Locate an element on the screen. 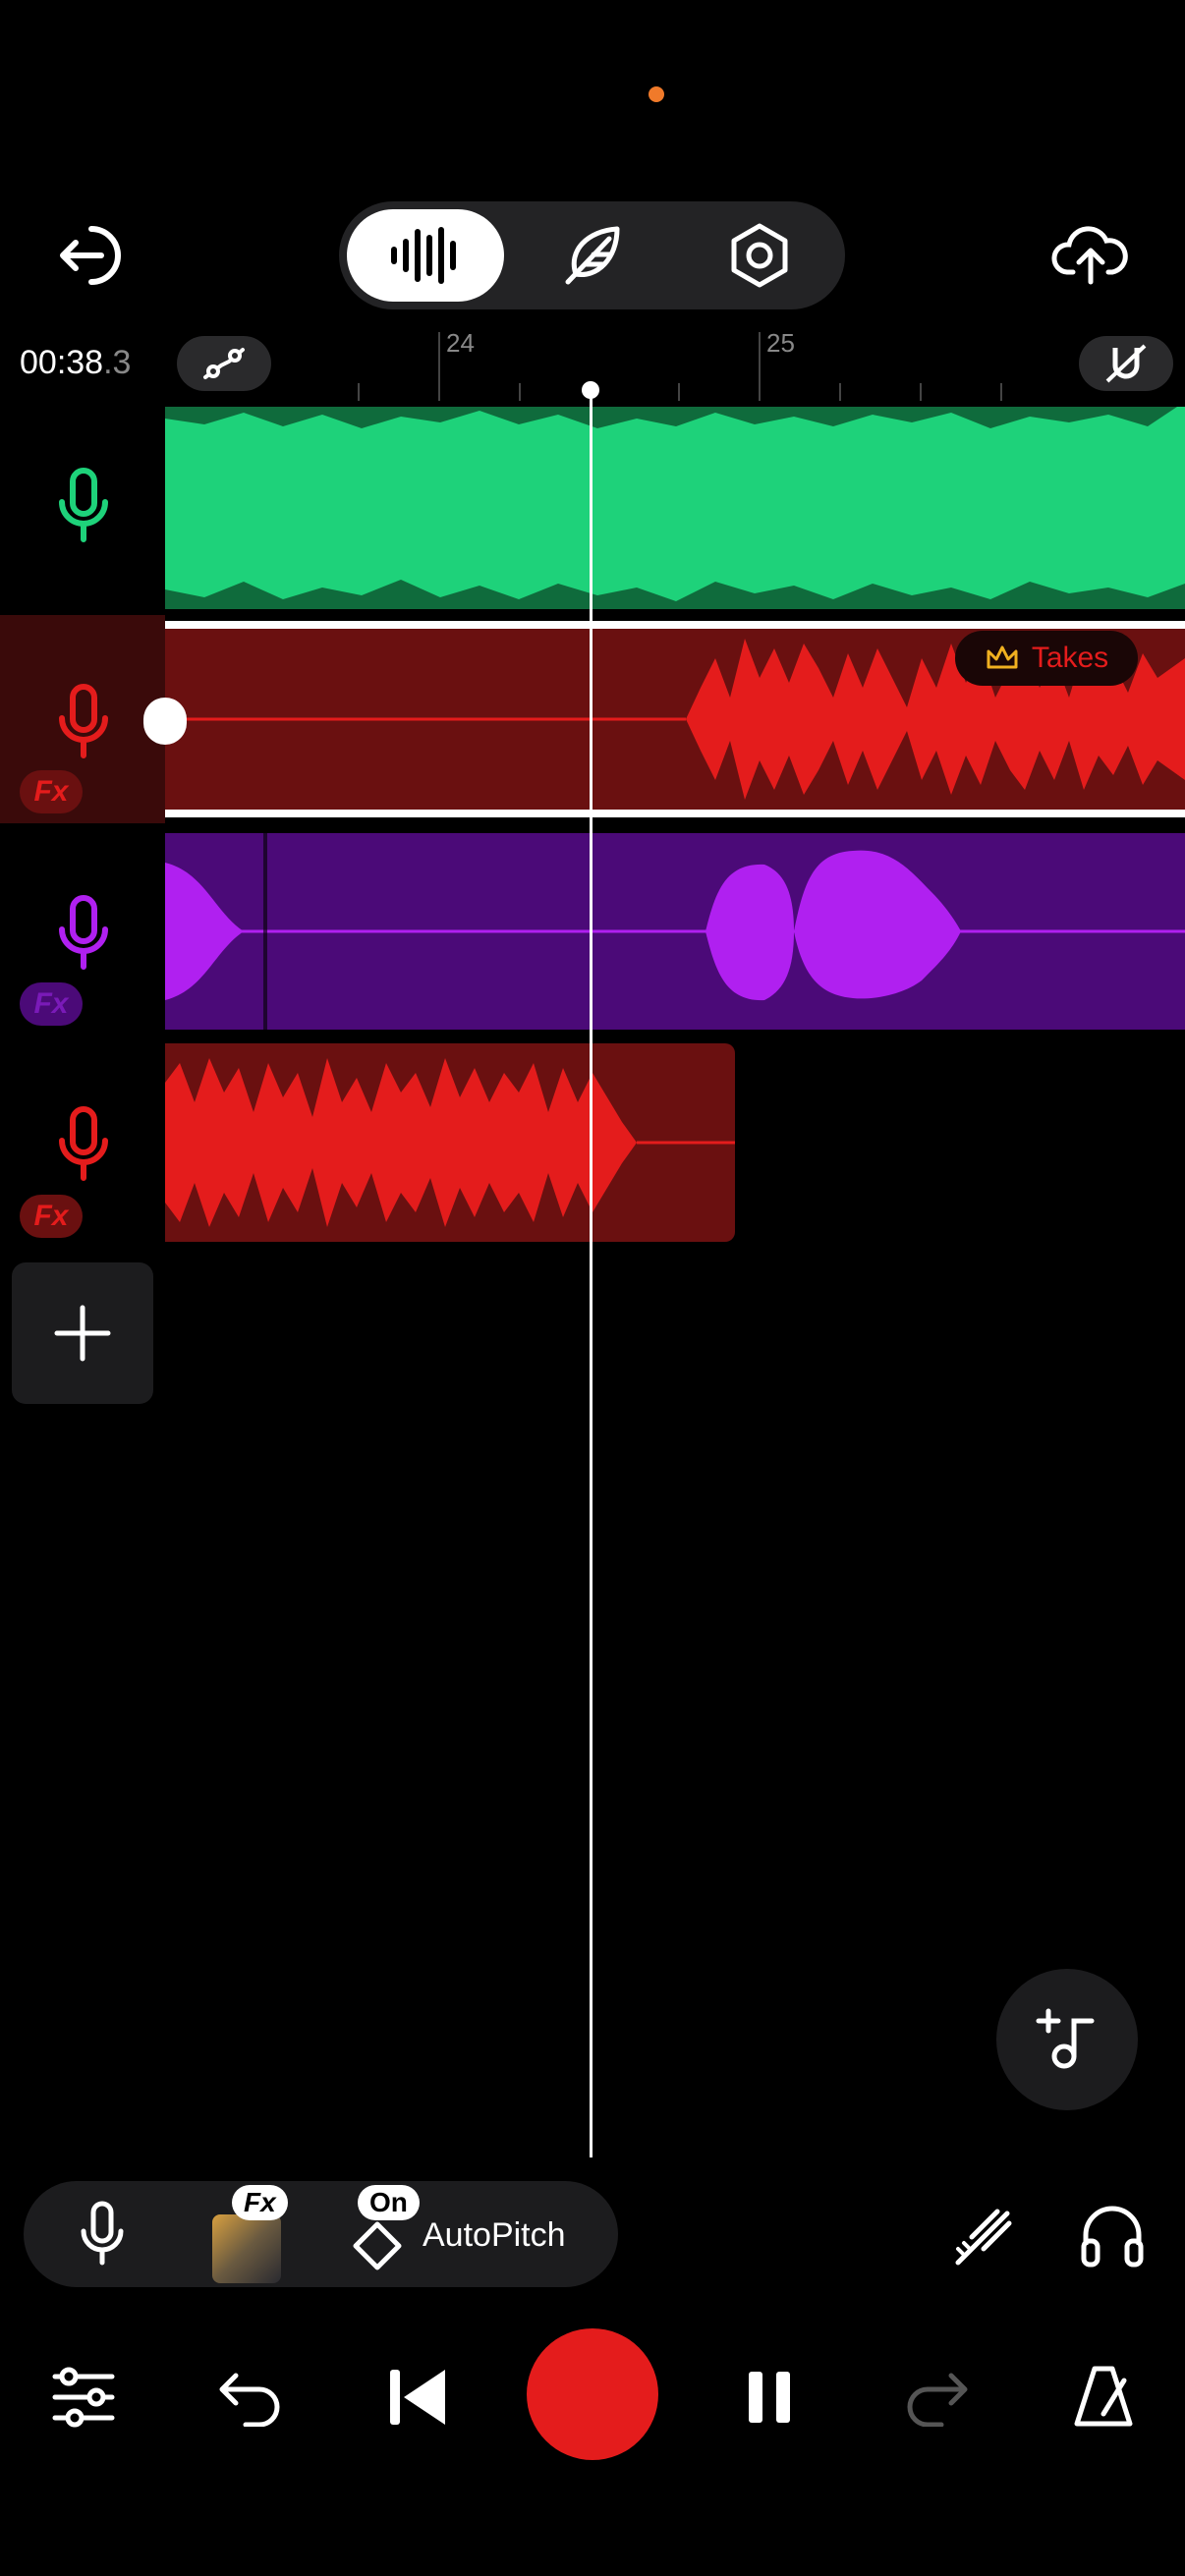  fx-preset-thumbnail is located at coordinates (247, 2248).